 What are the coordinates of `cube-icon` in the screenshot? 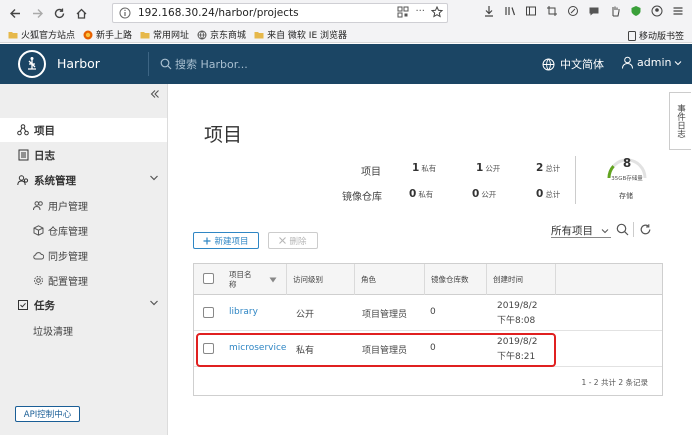 It's located at (38, 230).